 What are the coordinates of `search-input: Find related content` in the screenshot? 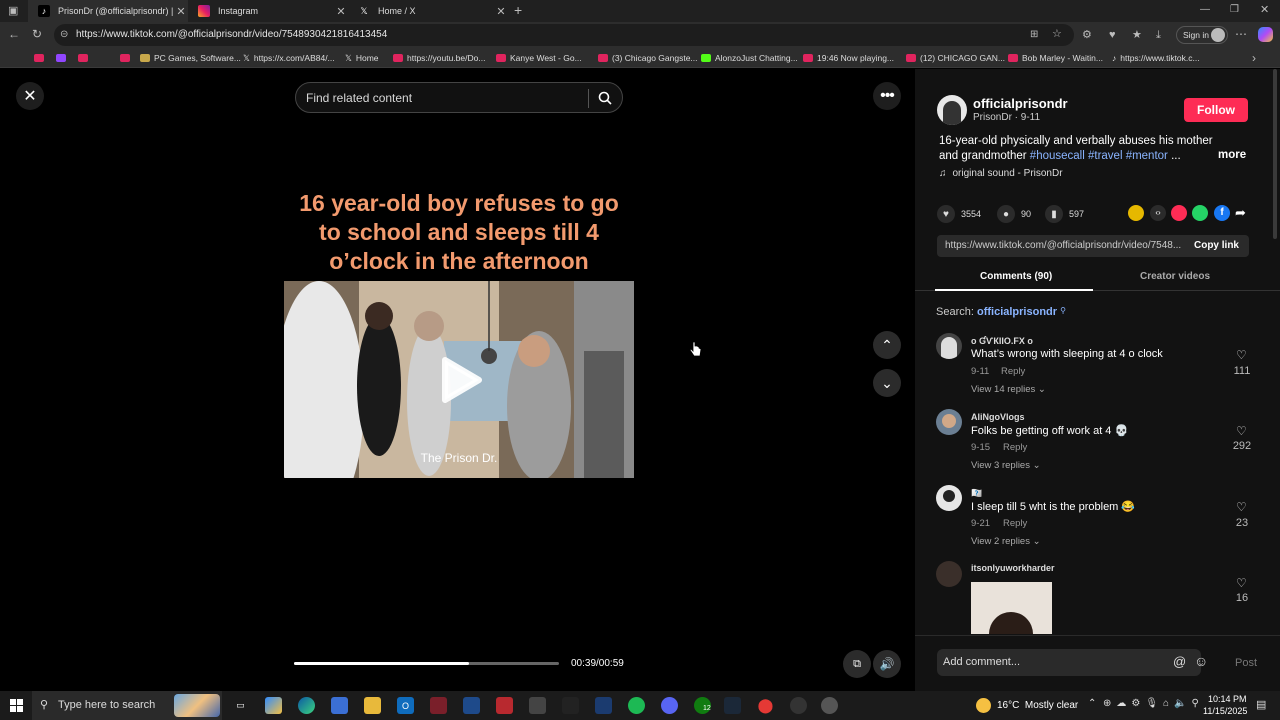 It's located at (359, 98).